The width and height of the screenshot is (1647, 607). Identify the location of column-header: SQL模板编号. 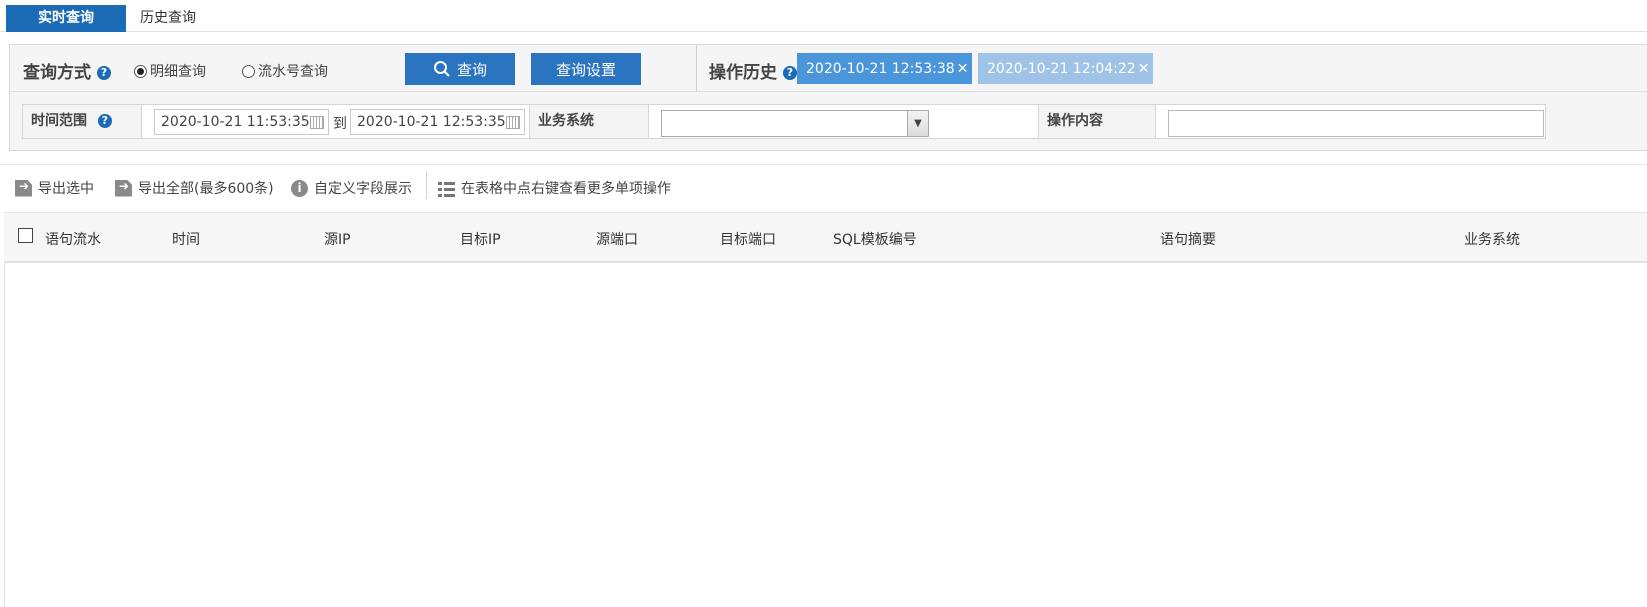
(875, 239).